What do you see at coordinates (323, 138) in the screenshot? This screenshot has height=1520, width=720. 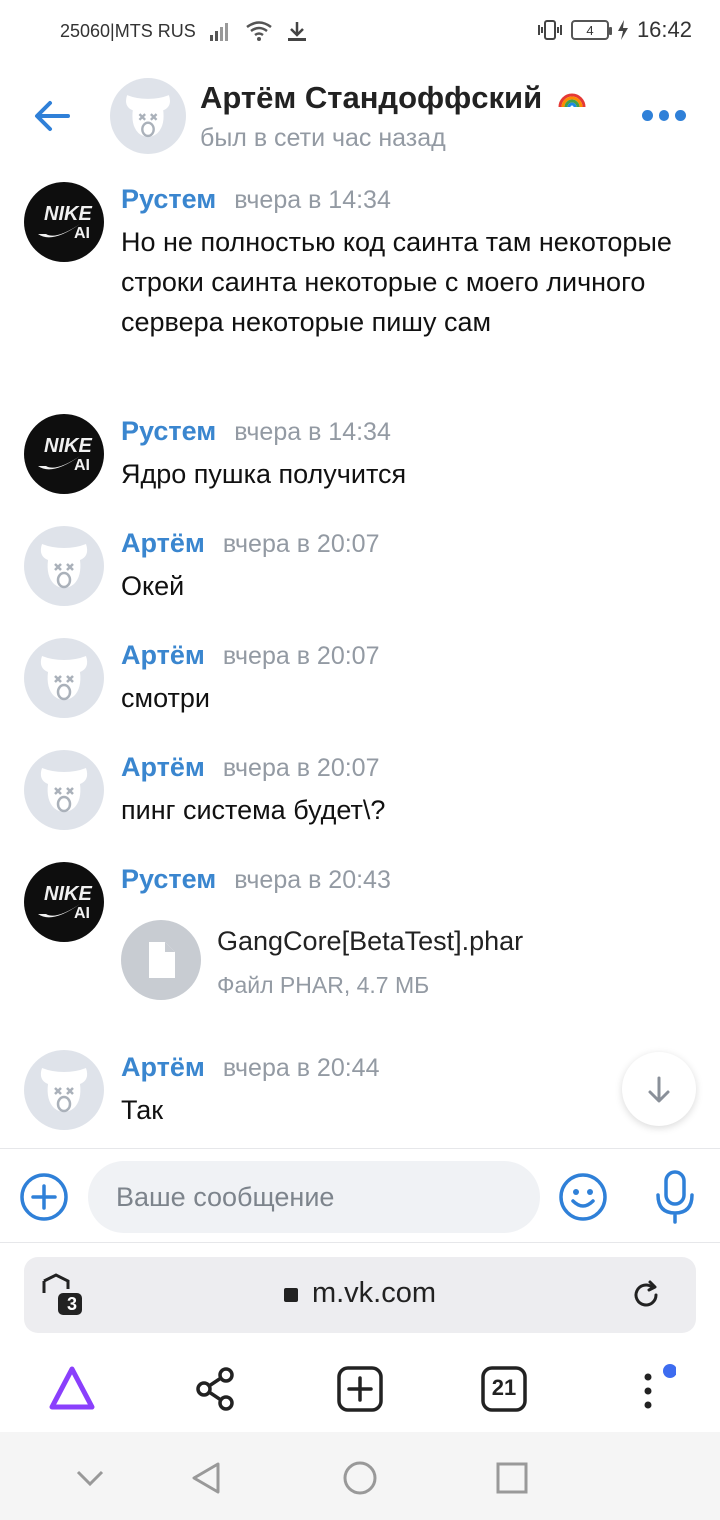 I see `online-status: был в сети час назад` at bounding box center [323, 138].